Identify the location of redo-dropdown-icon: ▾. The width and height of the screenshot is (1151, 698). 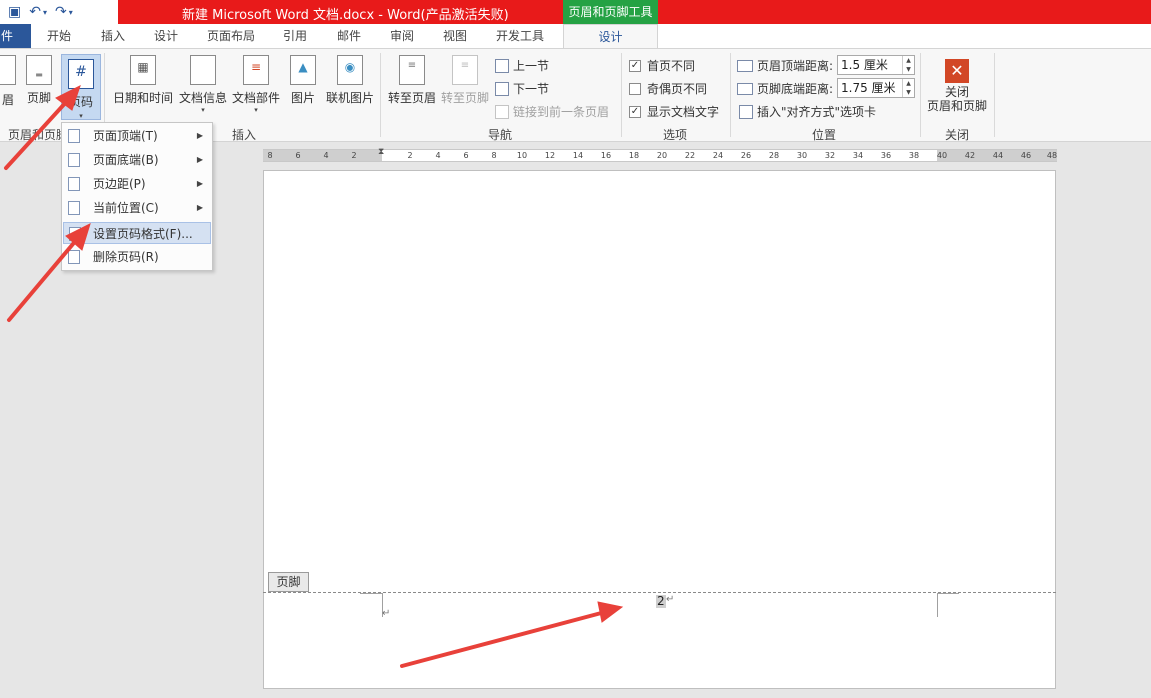
(71, 12).